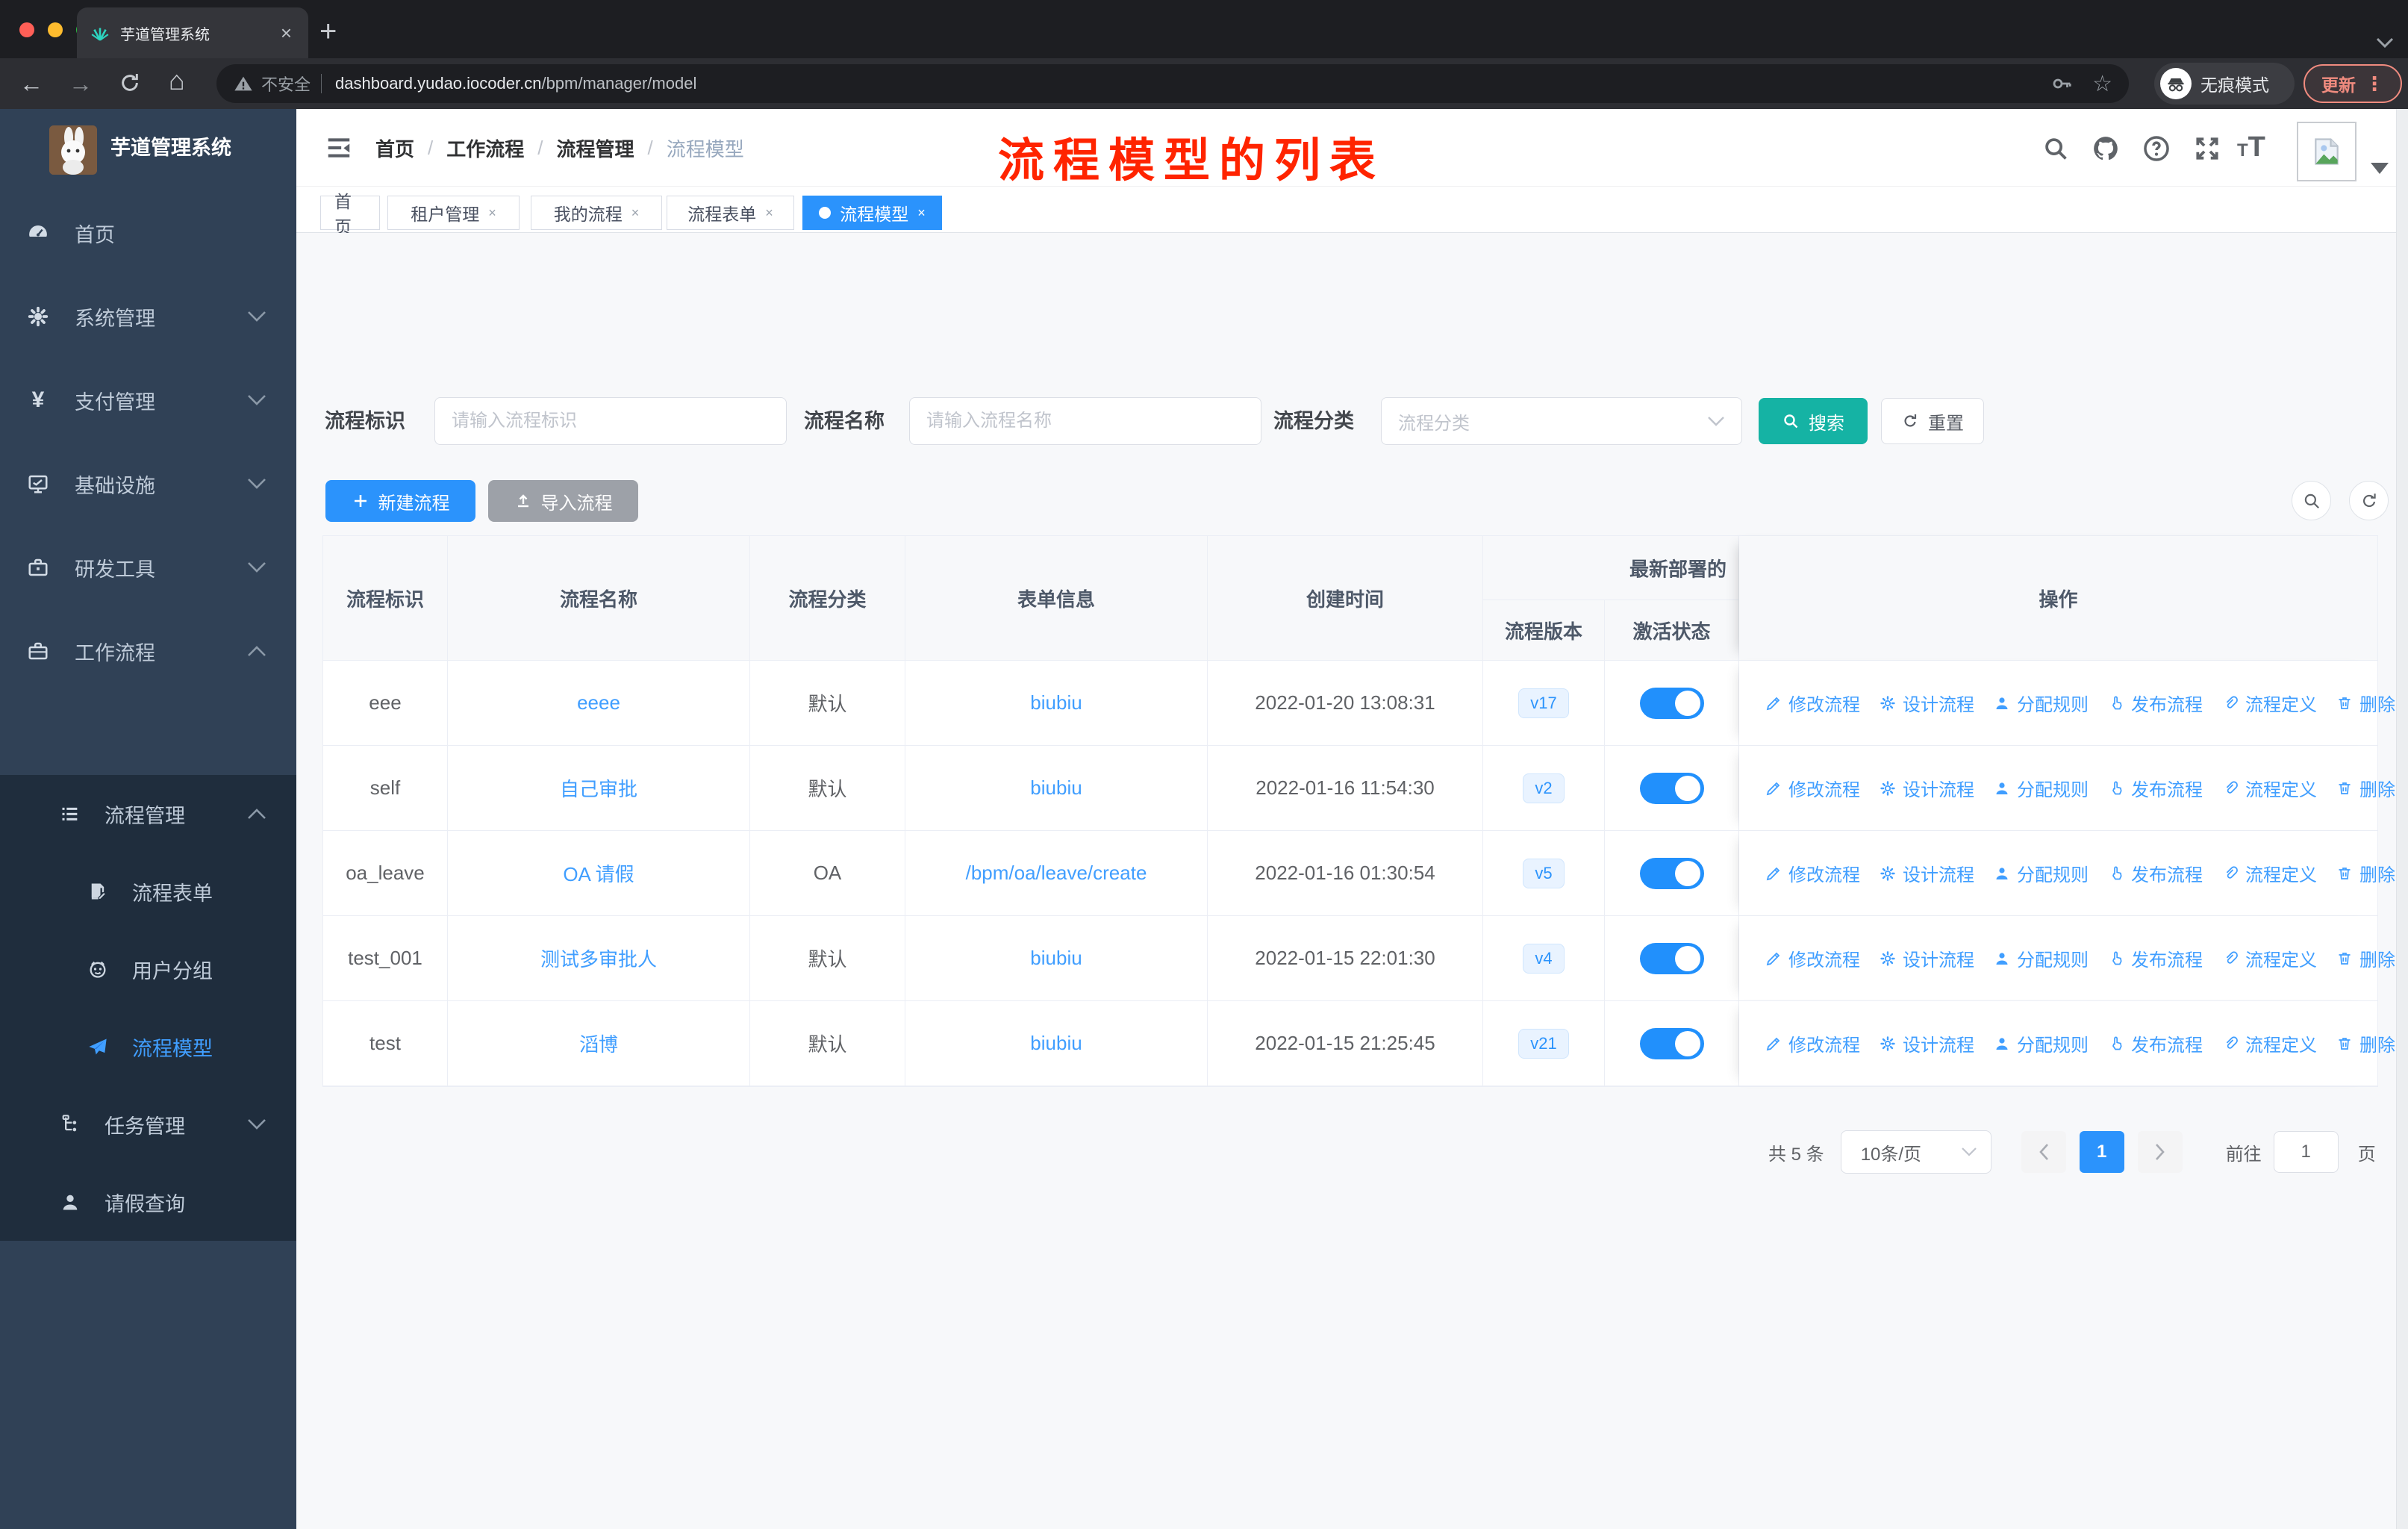 The image size is (2408, 1529). Describe the element at coordinates (2207, 148) in the screenshot. I see `fullscreen-icon` at that location.